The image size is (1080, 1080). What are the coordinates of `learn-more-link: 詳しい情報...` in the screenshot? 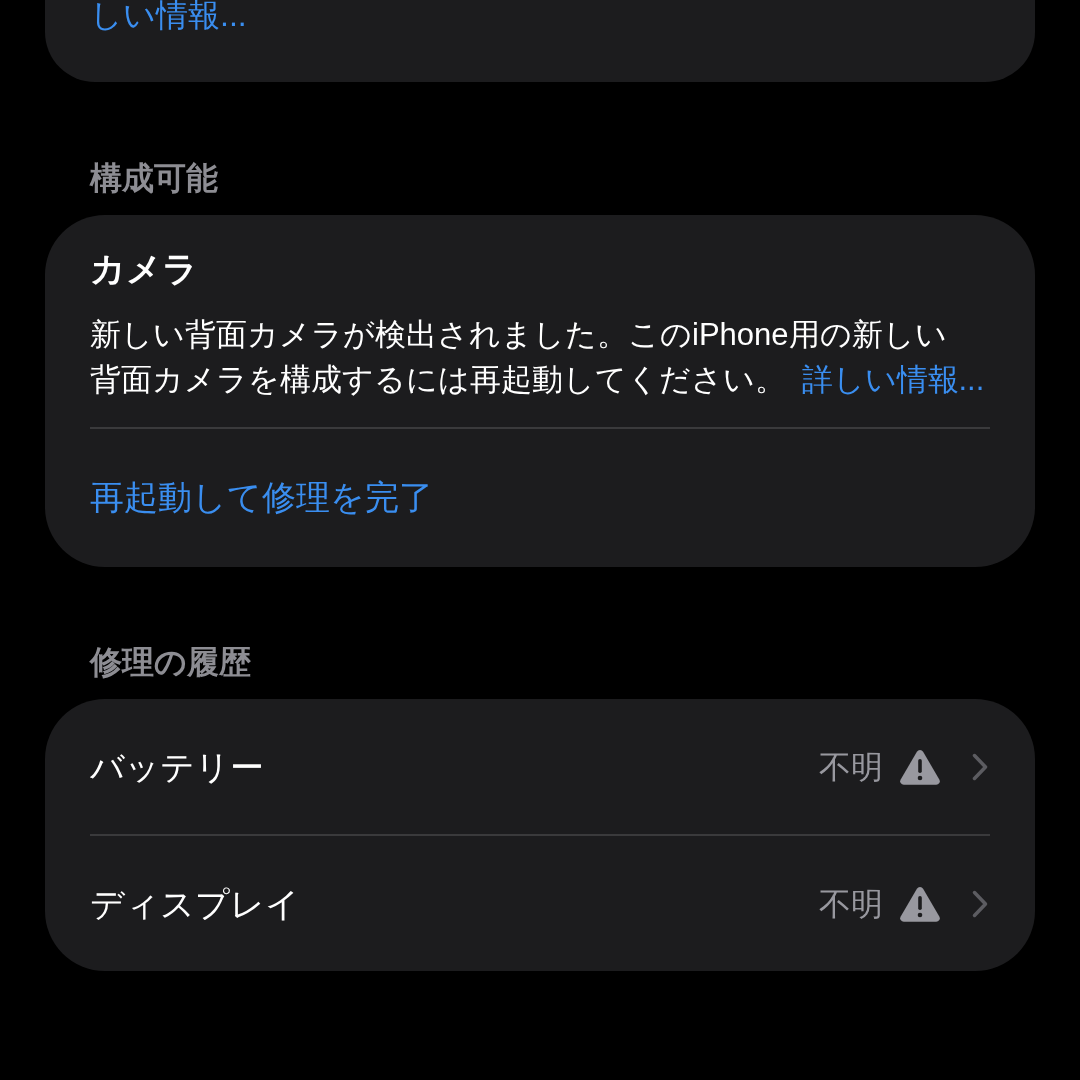 It's located at (893, 379).